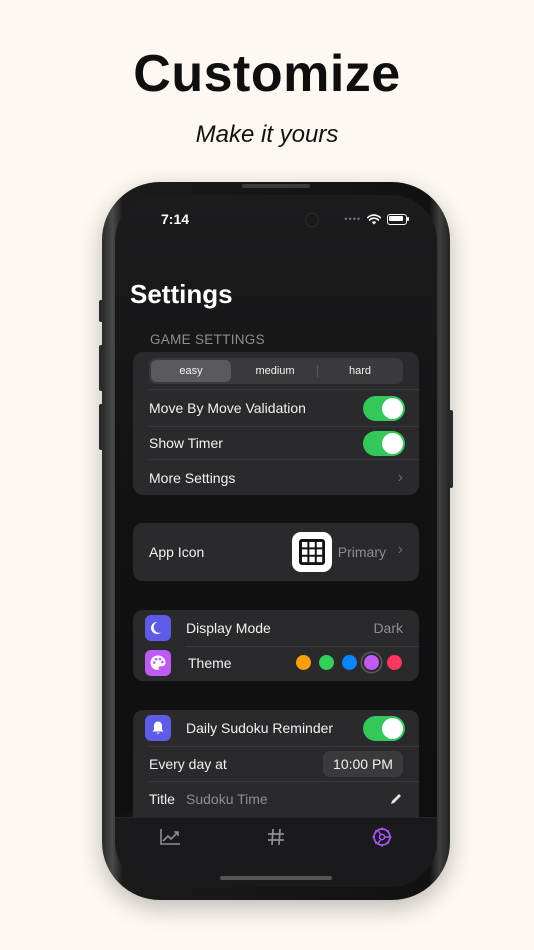  Describe the element at coordinates (371, 662) in the screenshot. I see `theme-color-purple-selected` at that location.